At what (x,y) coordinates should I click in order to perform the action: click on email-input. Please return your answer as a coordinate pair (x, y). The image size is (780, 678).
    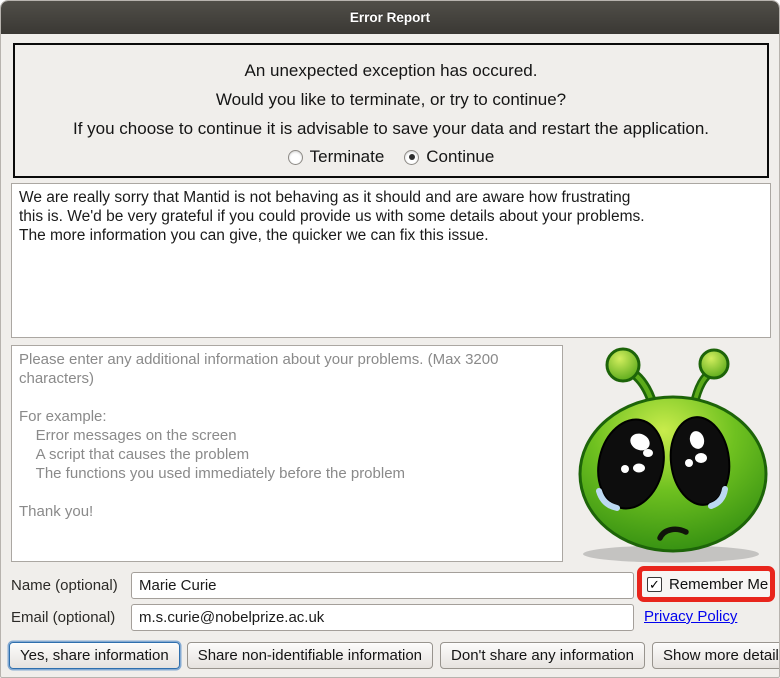
    Looking at the image, I should click on (382, 617).